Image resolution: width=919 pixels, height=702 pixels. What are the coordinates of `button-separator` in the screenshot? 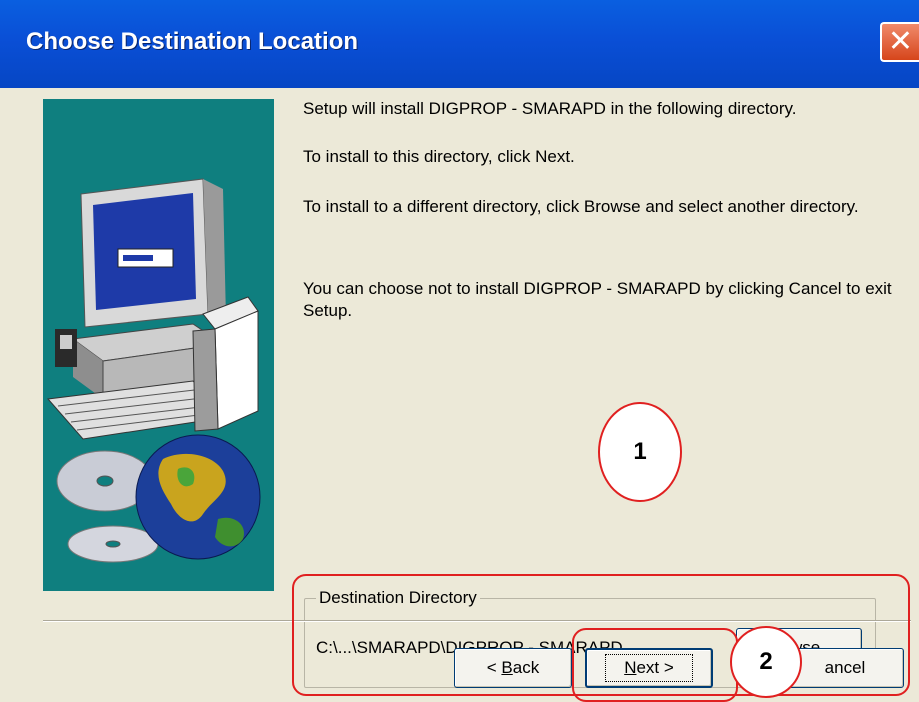 It's located at (477, 621).